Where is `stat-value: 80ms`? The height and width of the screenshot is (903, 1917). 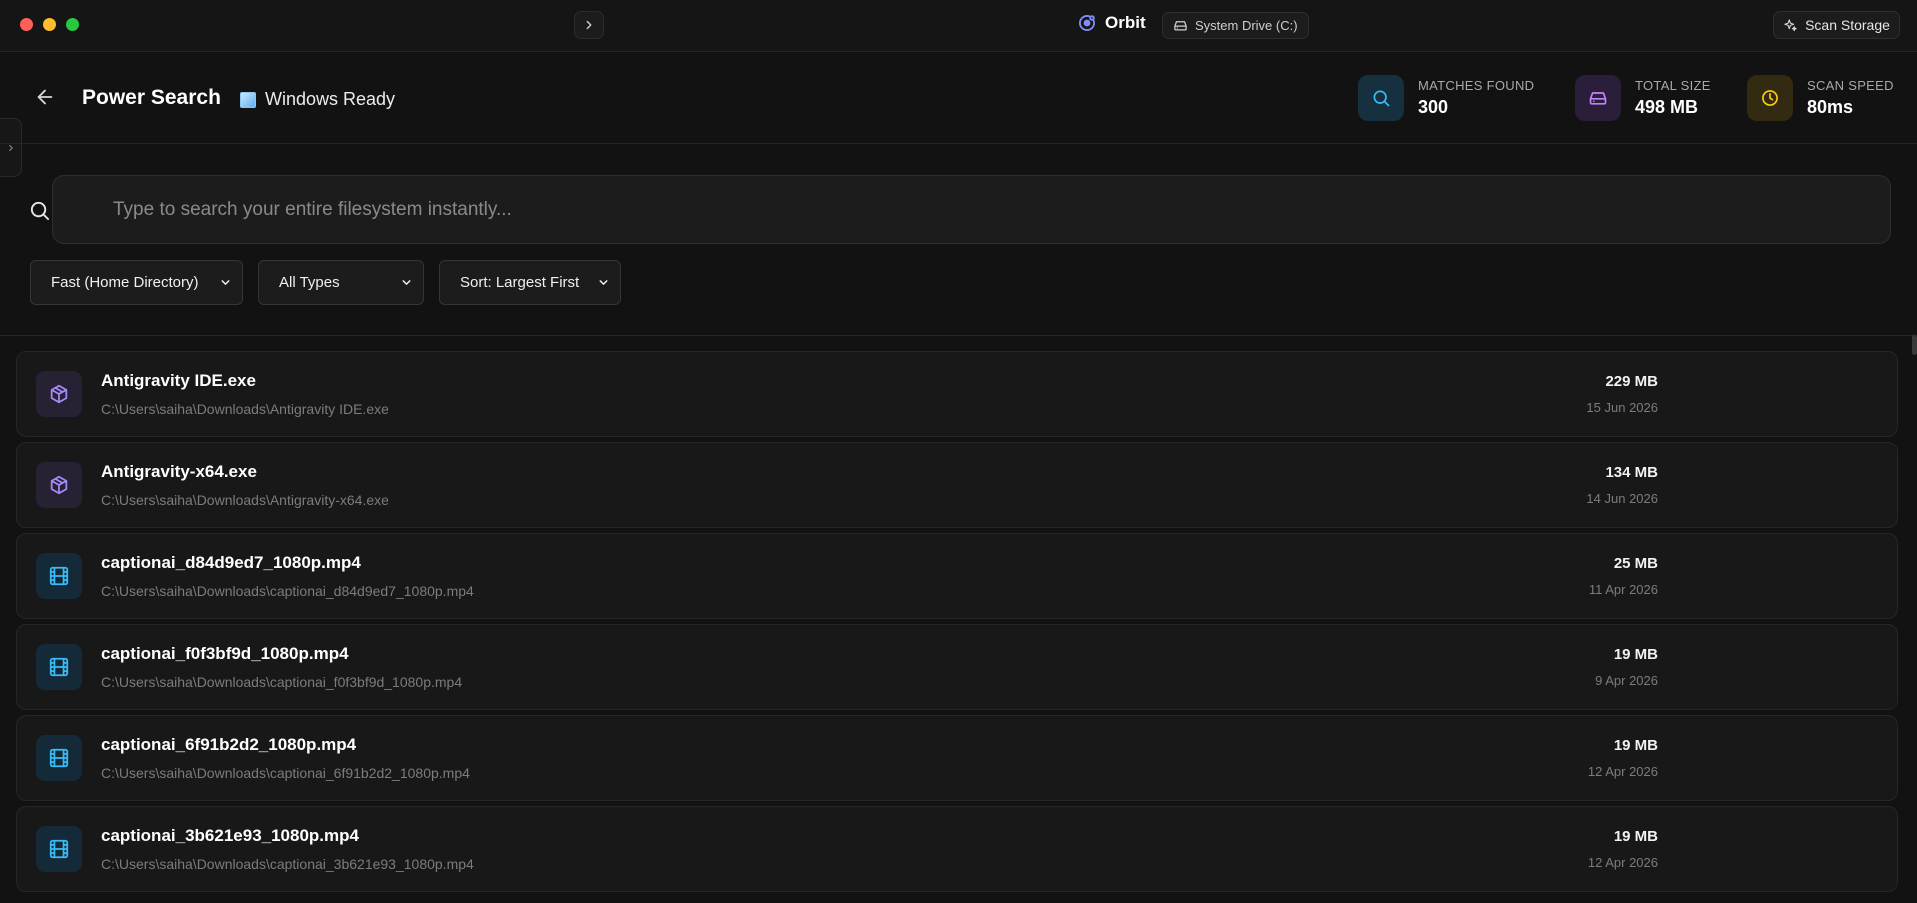 stat-value: 80ms is located at coordinates (1830, 107).